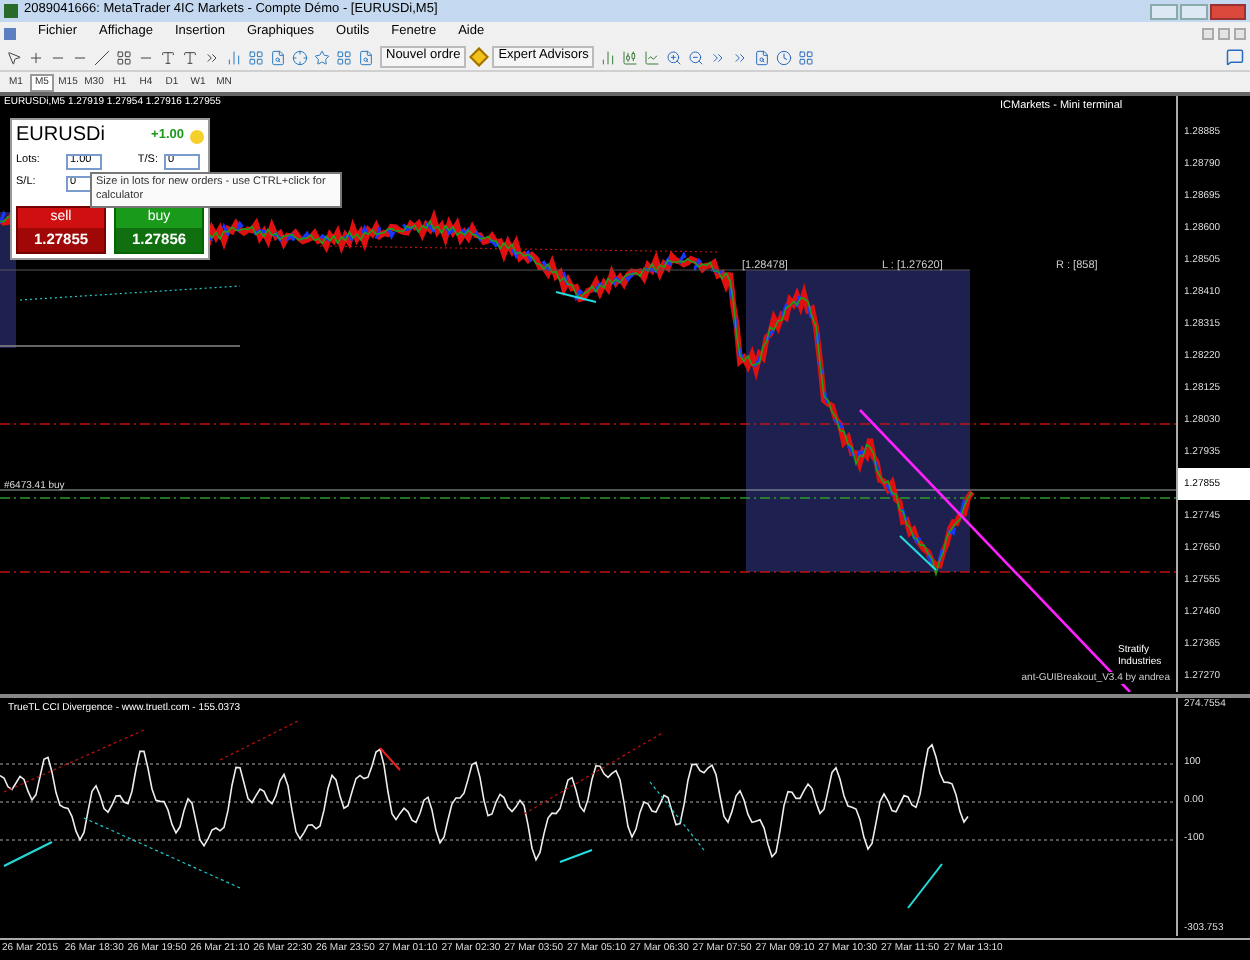 This screenshot has width=1250, height=960. What do you see at coordinates (608, 57) in the screenshot?
I see `bar-chart-icon` at bounding box center [608, 57].